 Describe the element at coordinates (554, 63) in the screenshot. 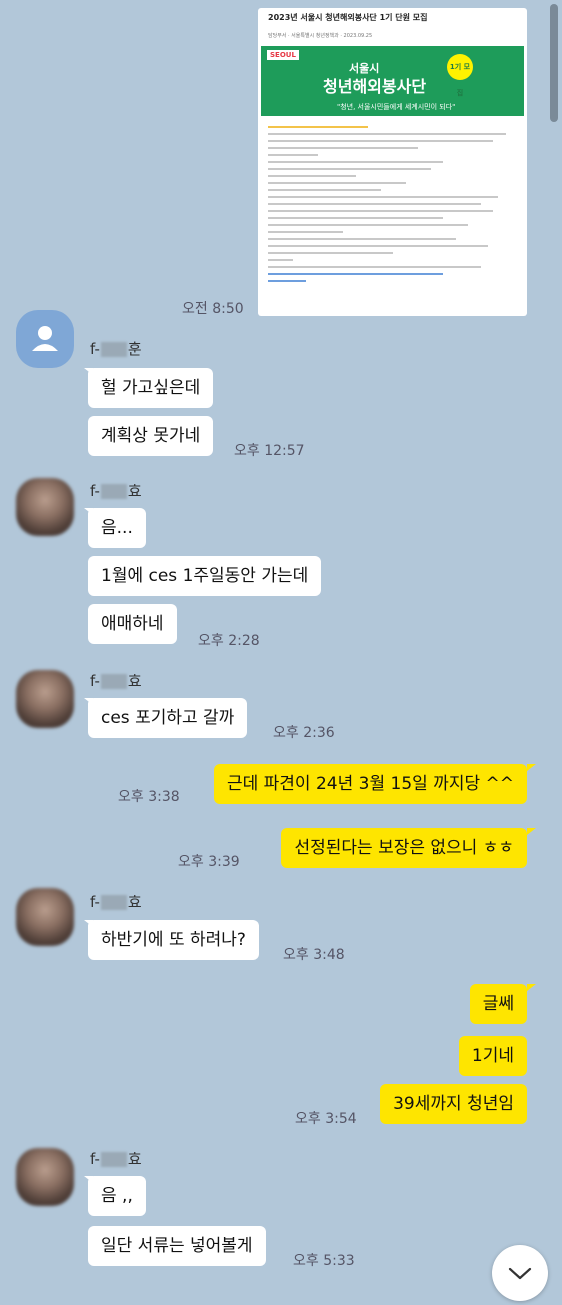

I see `scrollbar-thumb` at that location.